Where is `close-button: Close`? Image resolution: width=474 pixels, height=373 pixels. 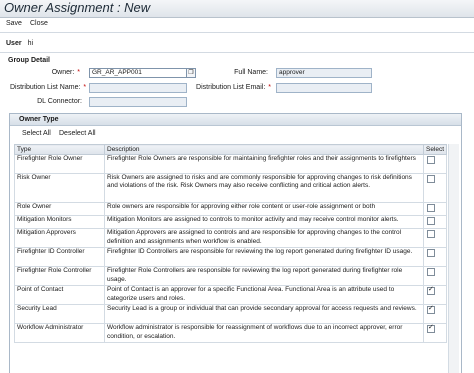
close-button: Close is located at coordinates (39, 23).